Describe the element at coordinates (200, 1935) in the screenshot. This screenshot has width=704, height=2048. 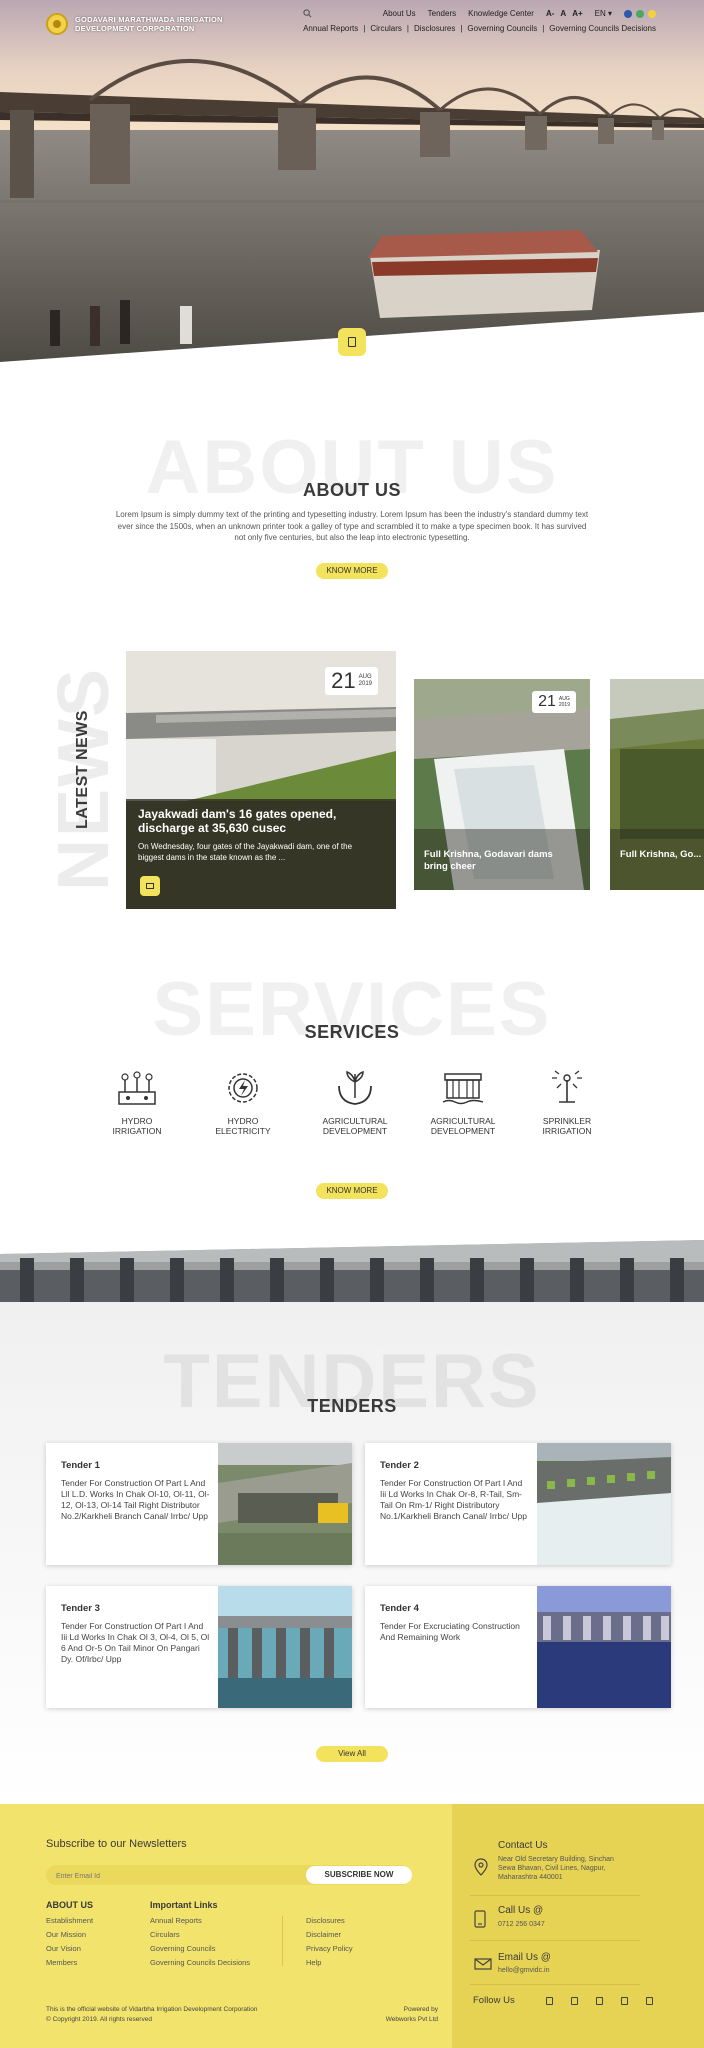
I see `footer-link-circulars: Circulars` at that location.